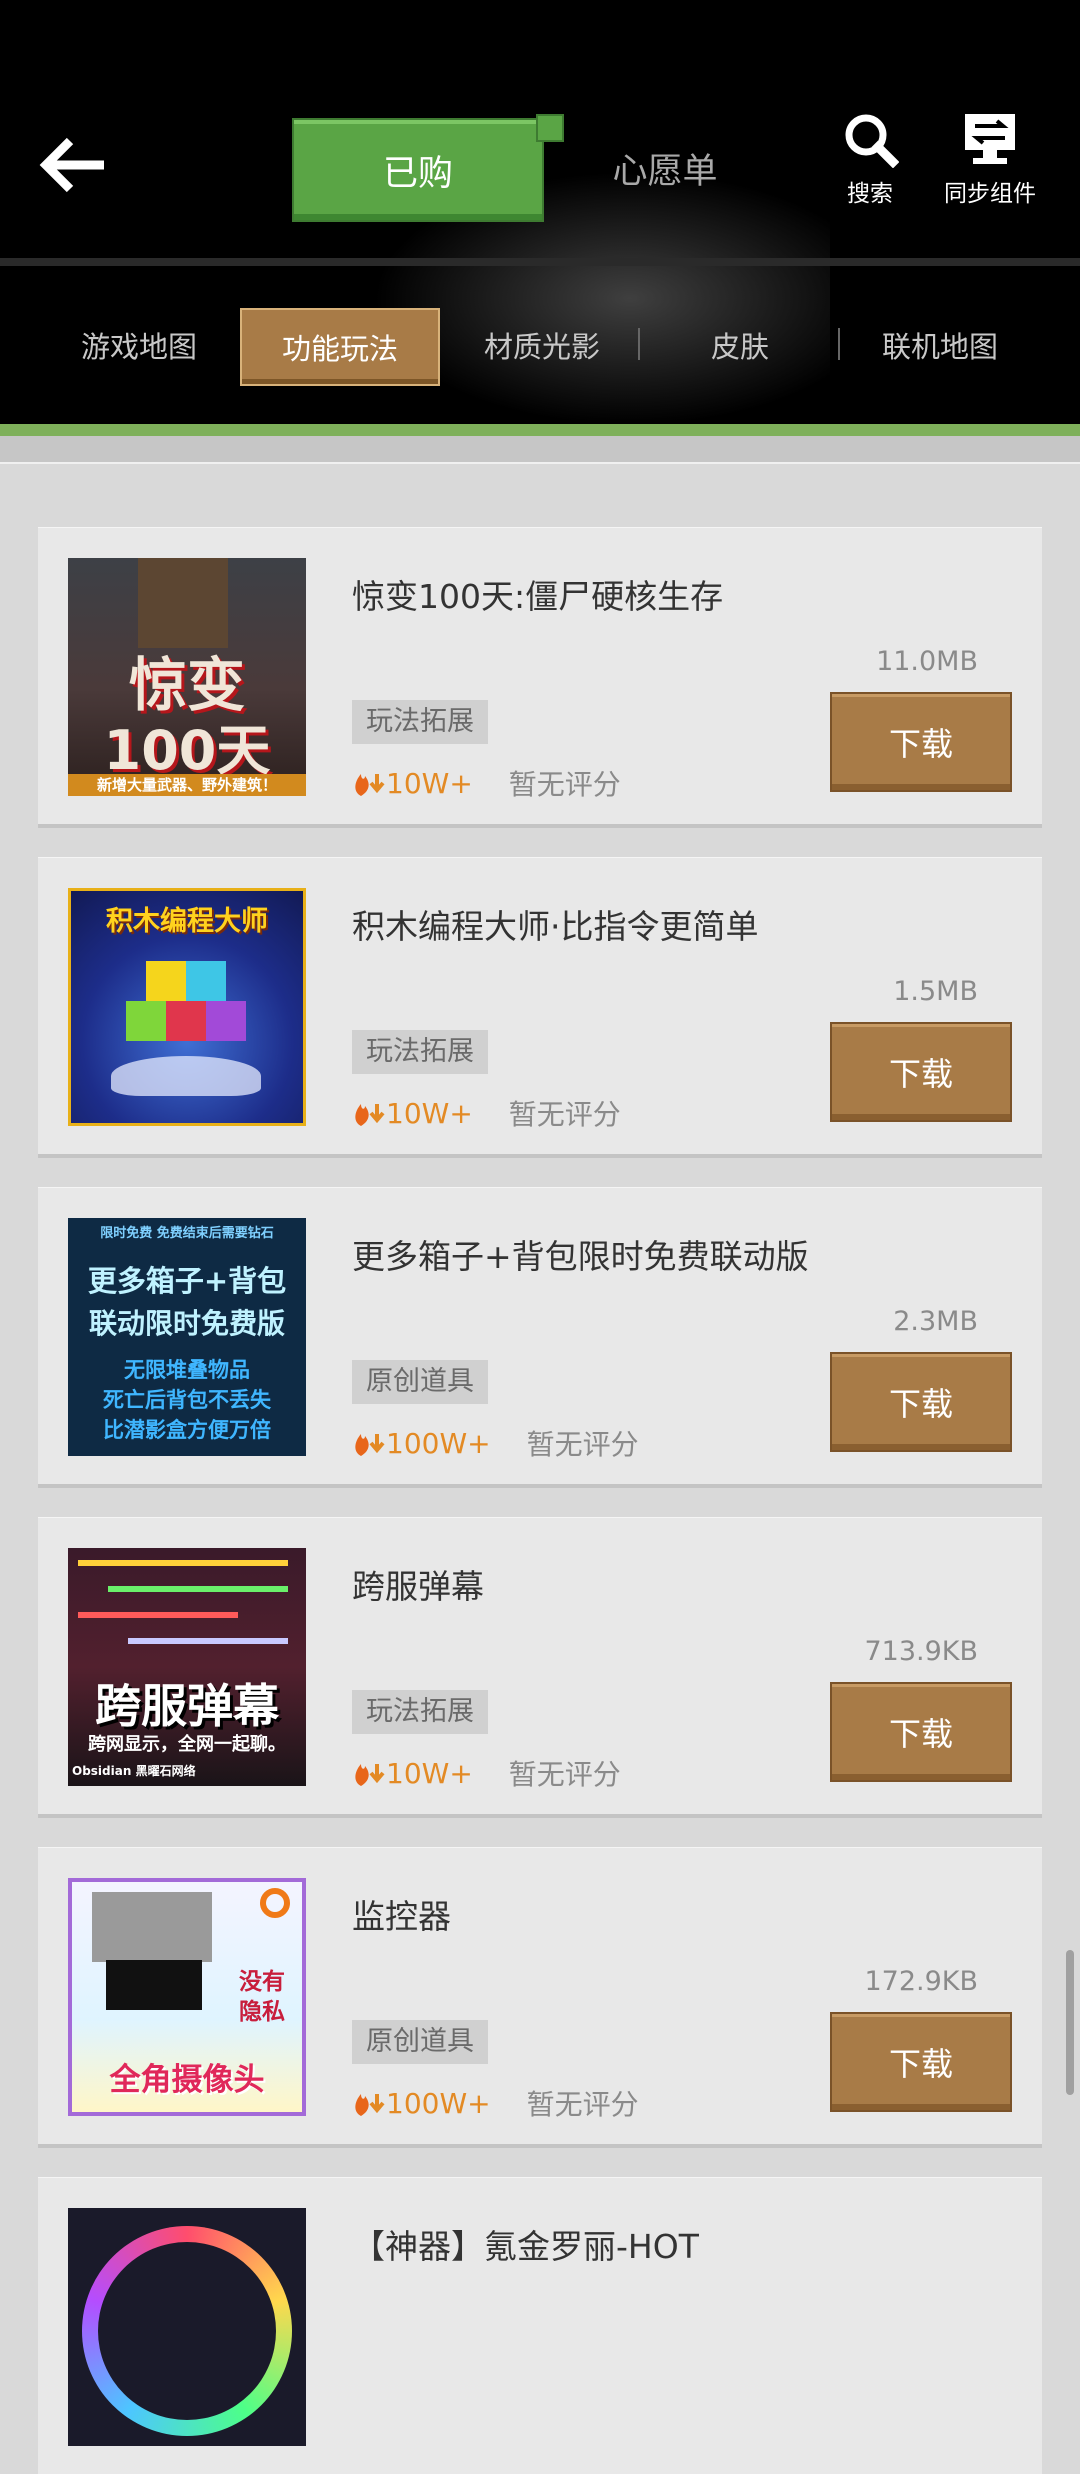 The height and width of the screenshot is (2474, 1080). I want to click on thumb-text: 无限堆叠物品, so click(187, 1370).